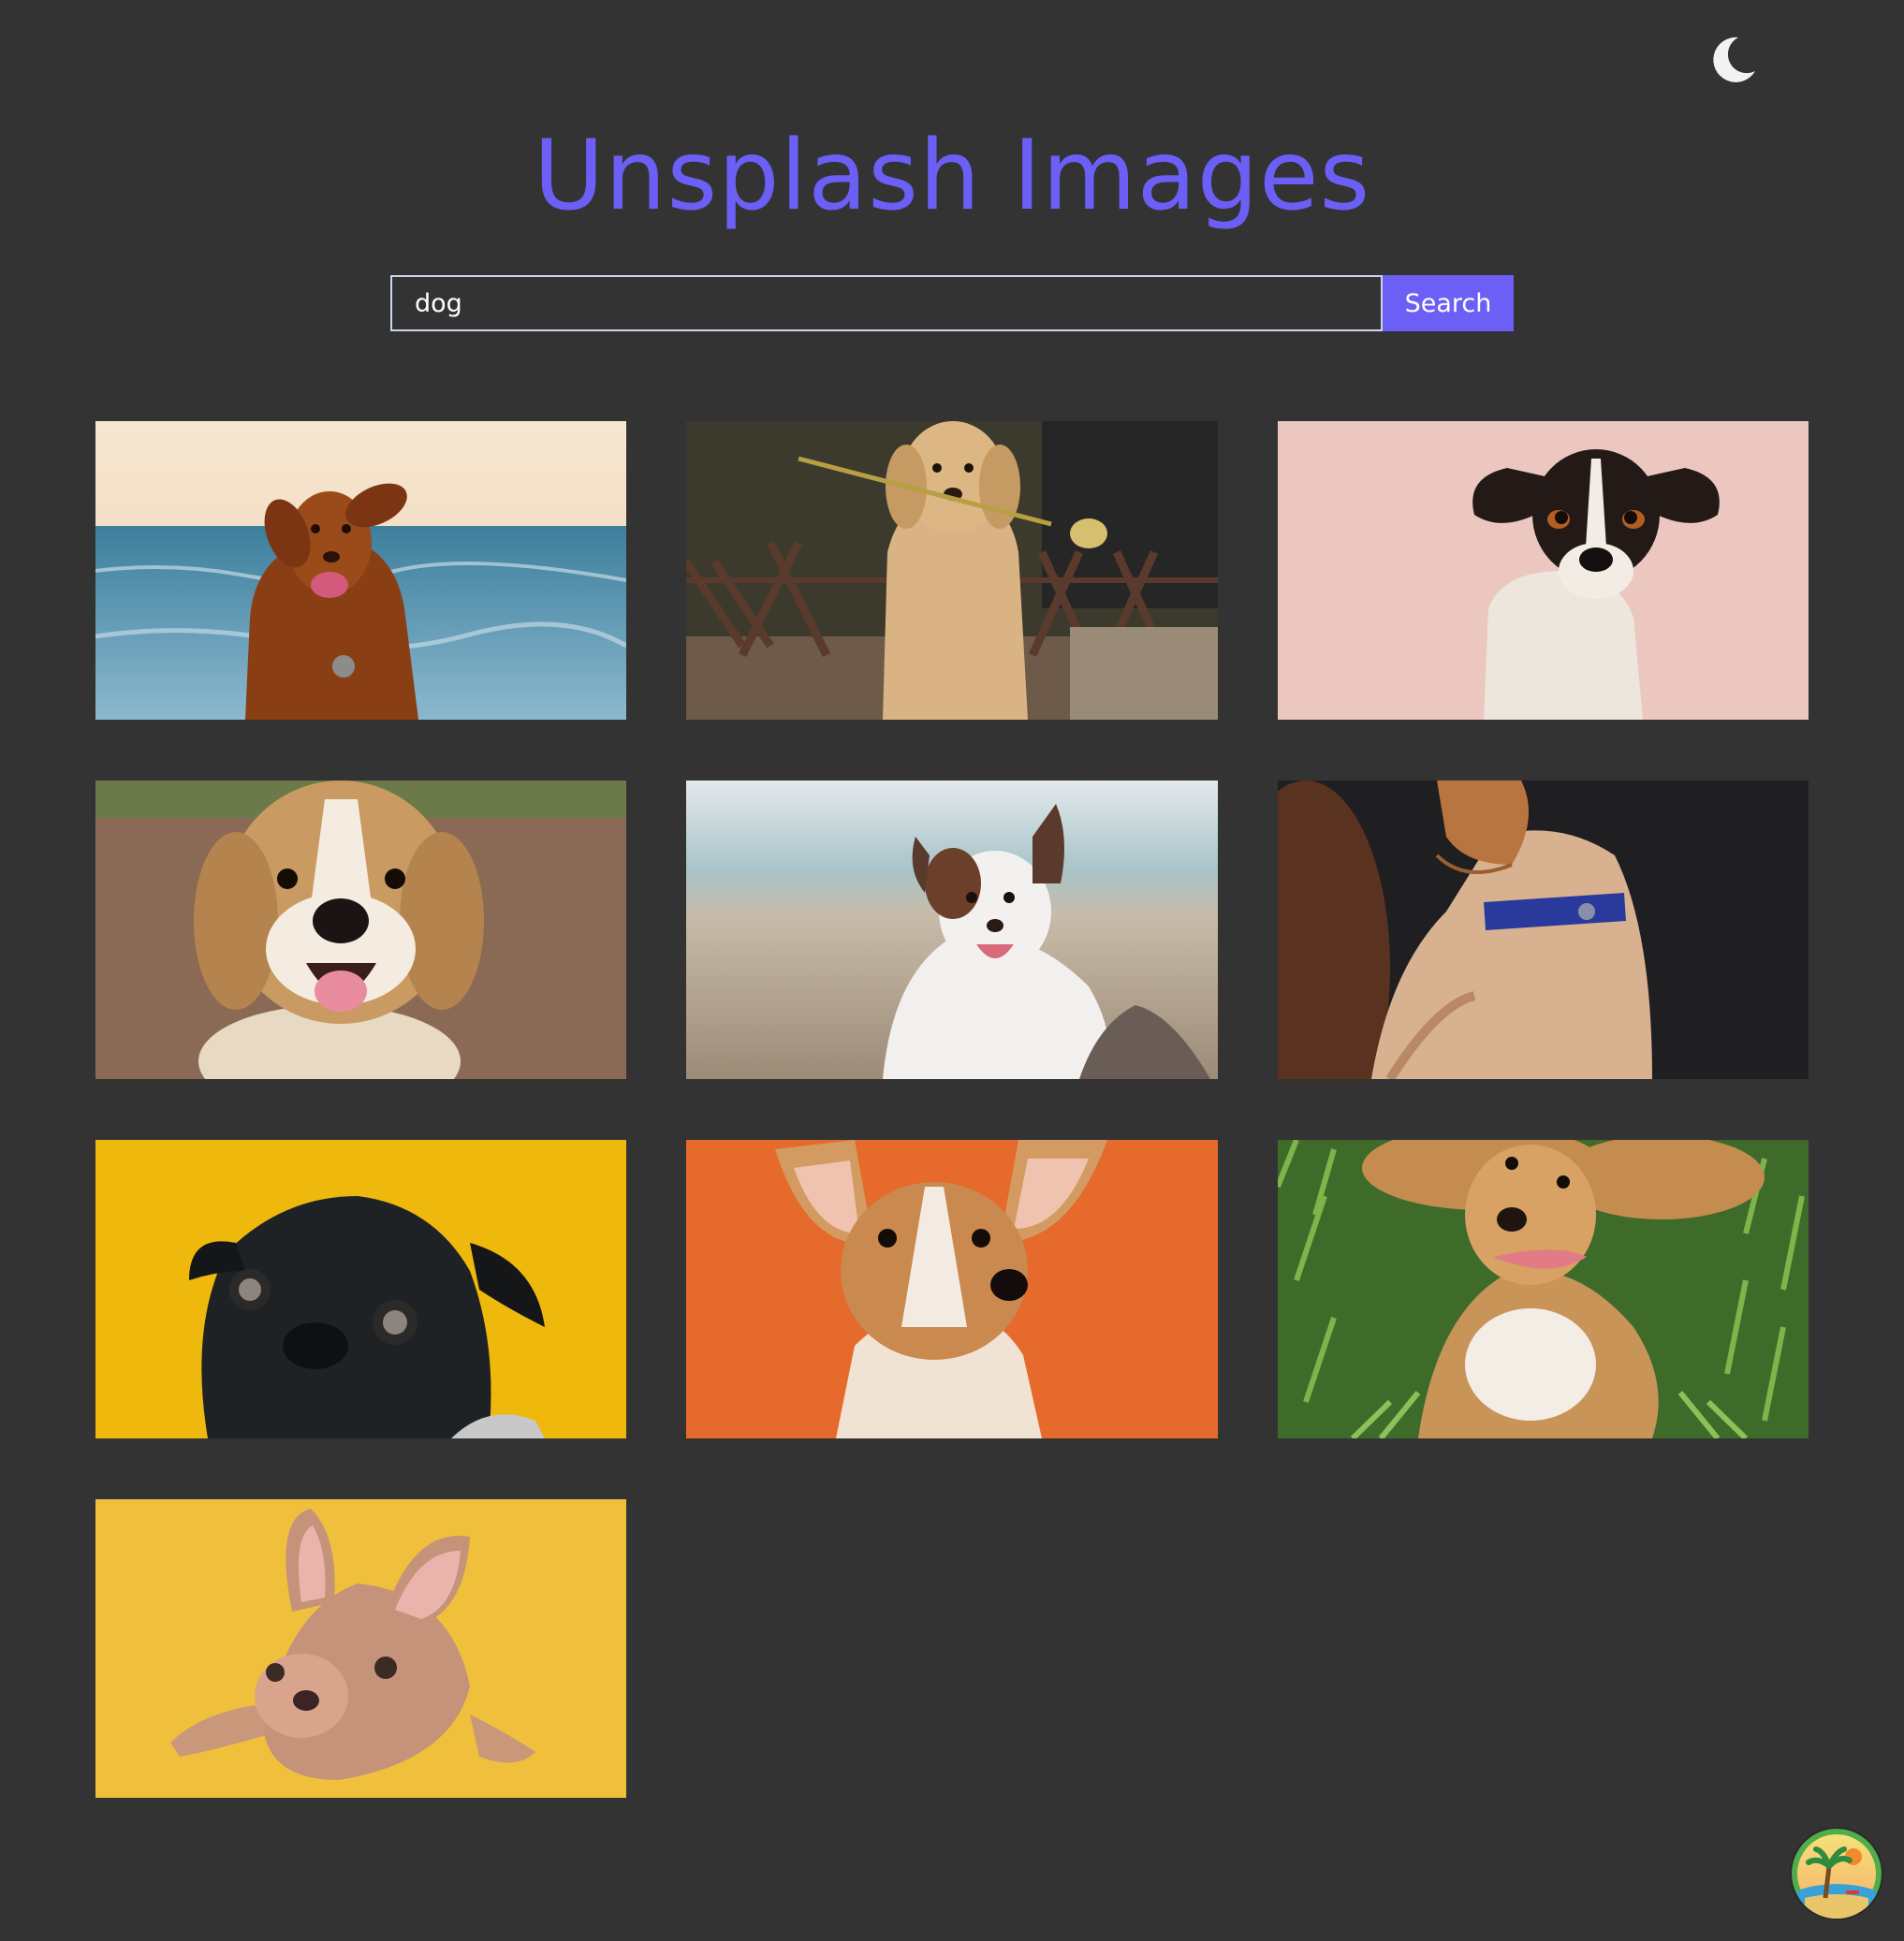 This screenshot has width=1904, height=1941. I want to click on palm-tree-icon, so click(1837, 1874).